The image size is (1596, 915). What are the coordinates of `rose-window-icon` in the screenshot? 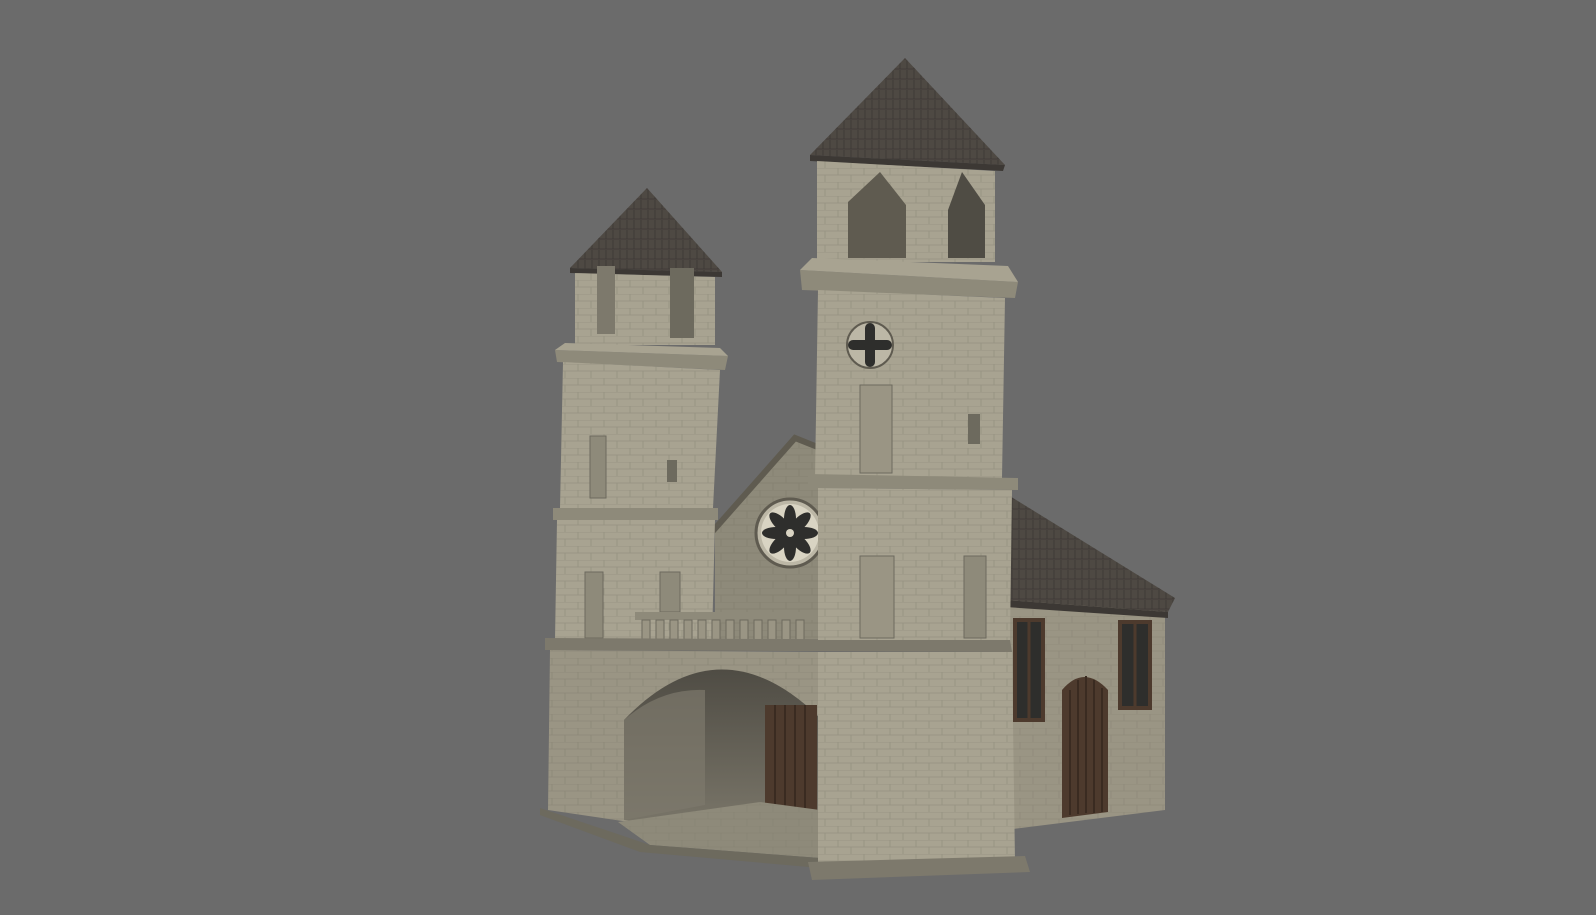 It's located at (790, 533).